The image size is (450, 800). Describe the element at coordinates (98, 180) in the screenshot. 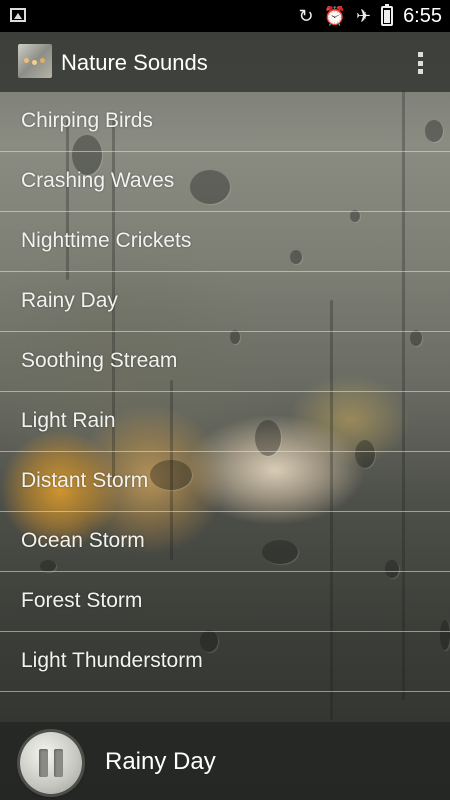

I see `sound-label: Crashing Waves` at that location.